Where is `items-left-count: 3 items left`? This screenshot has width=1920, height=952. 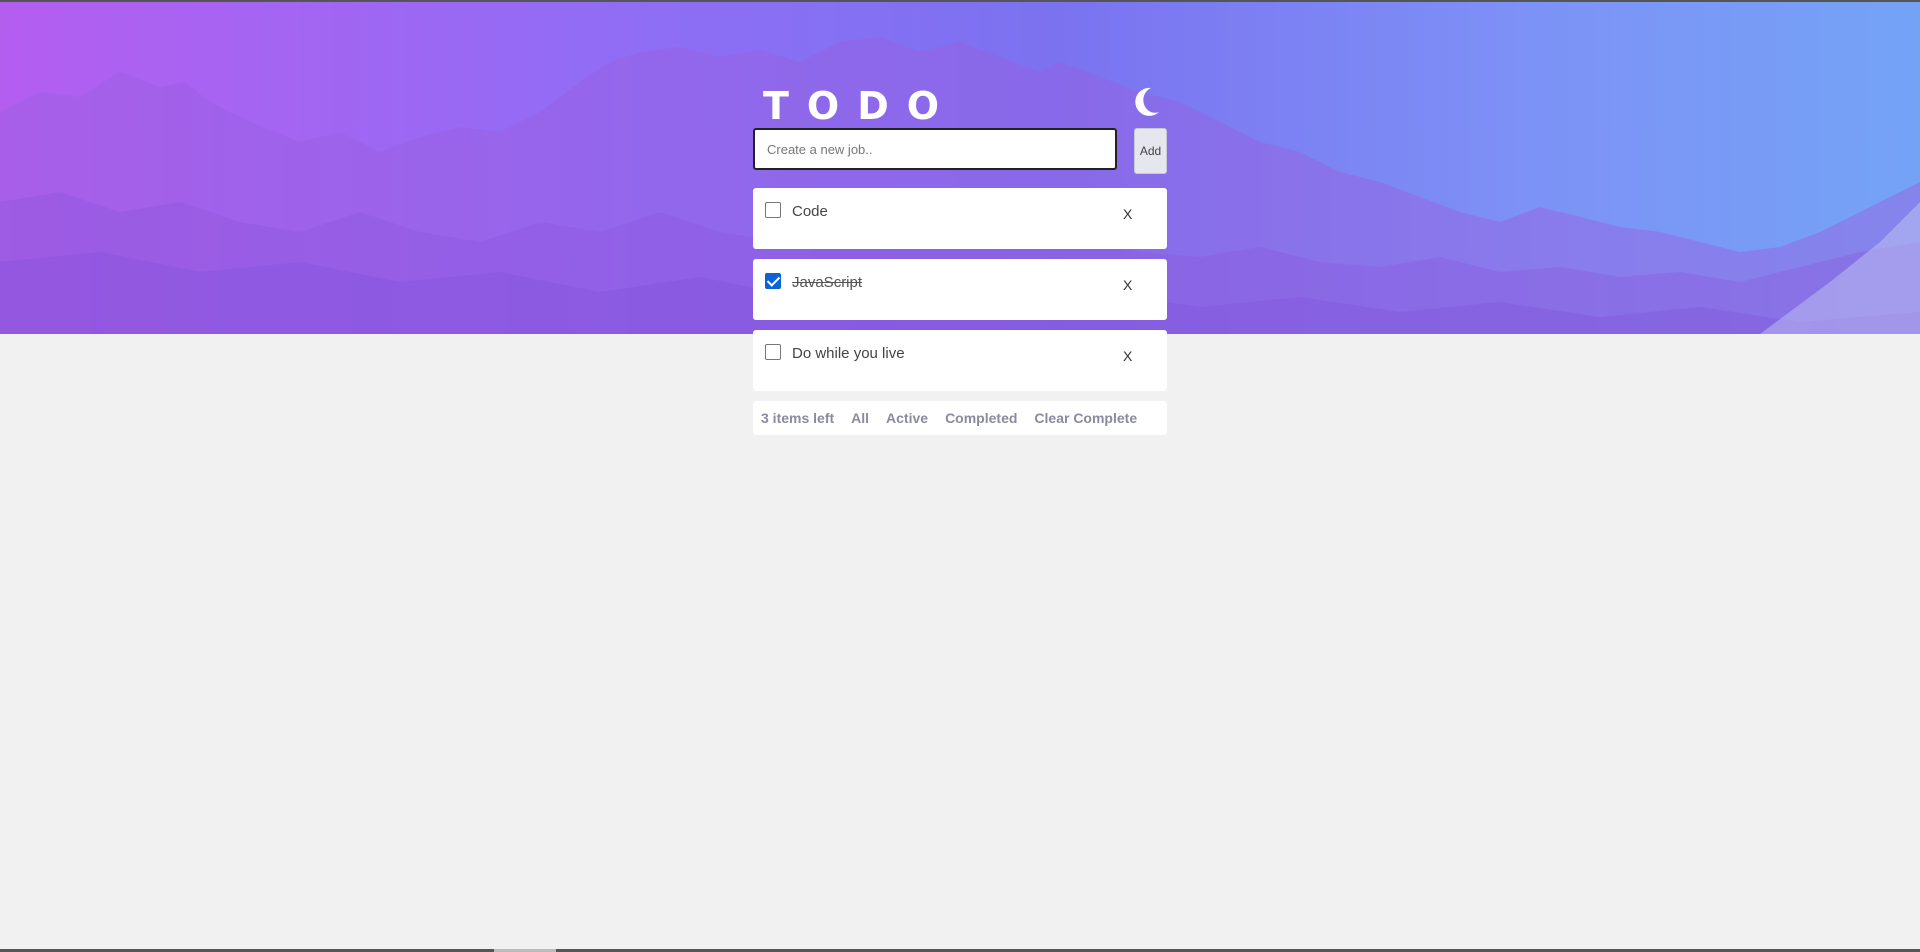
items-left-count: 3 items left is located at coordinates (798, 418).